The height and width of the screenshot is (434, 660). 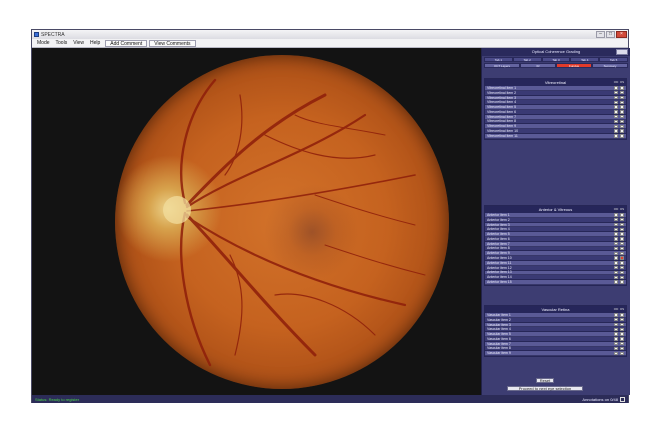 What do you see at coordinates (622, 52) in the screenshot?
I see `panel-close-button` at bounding box center [622, 52].